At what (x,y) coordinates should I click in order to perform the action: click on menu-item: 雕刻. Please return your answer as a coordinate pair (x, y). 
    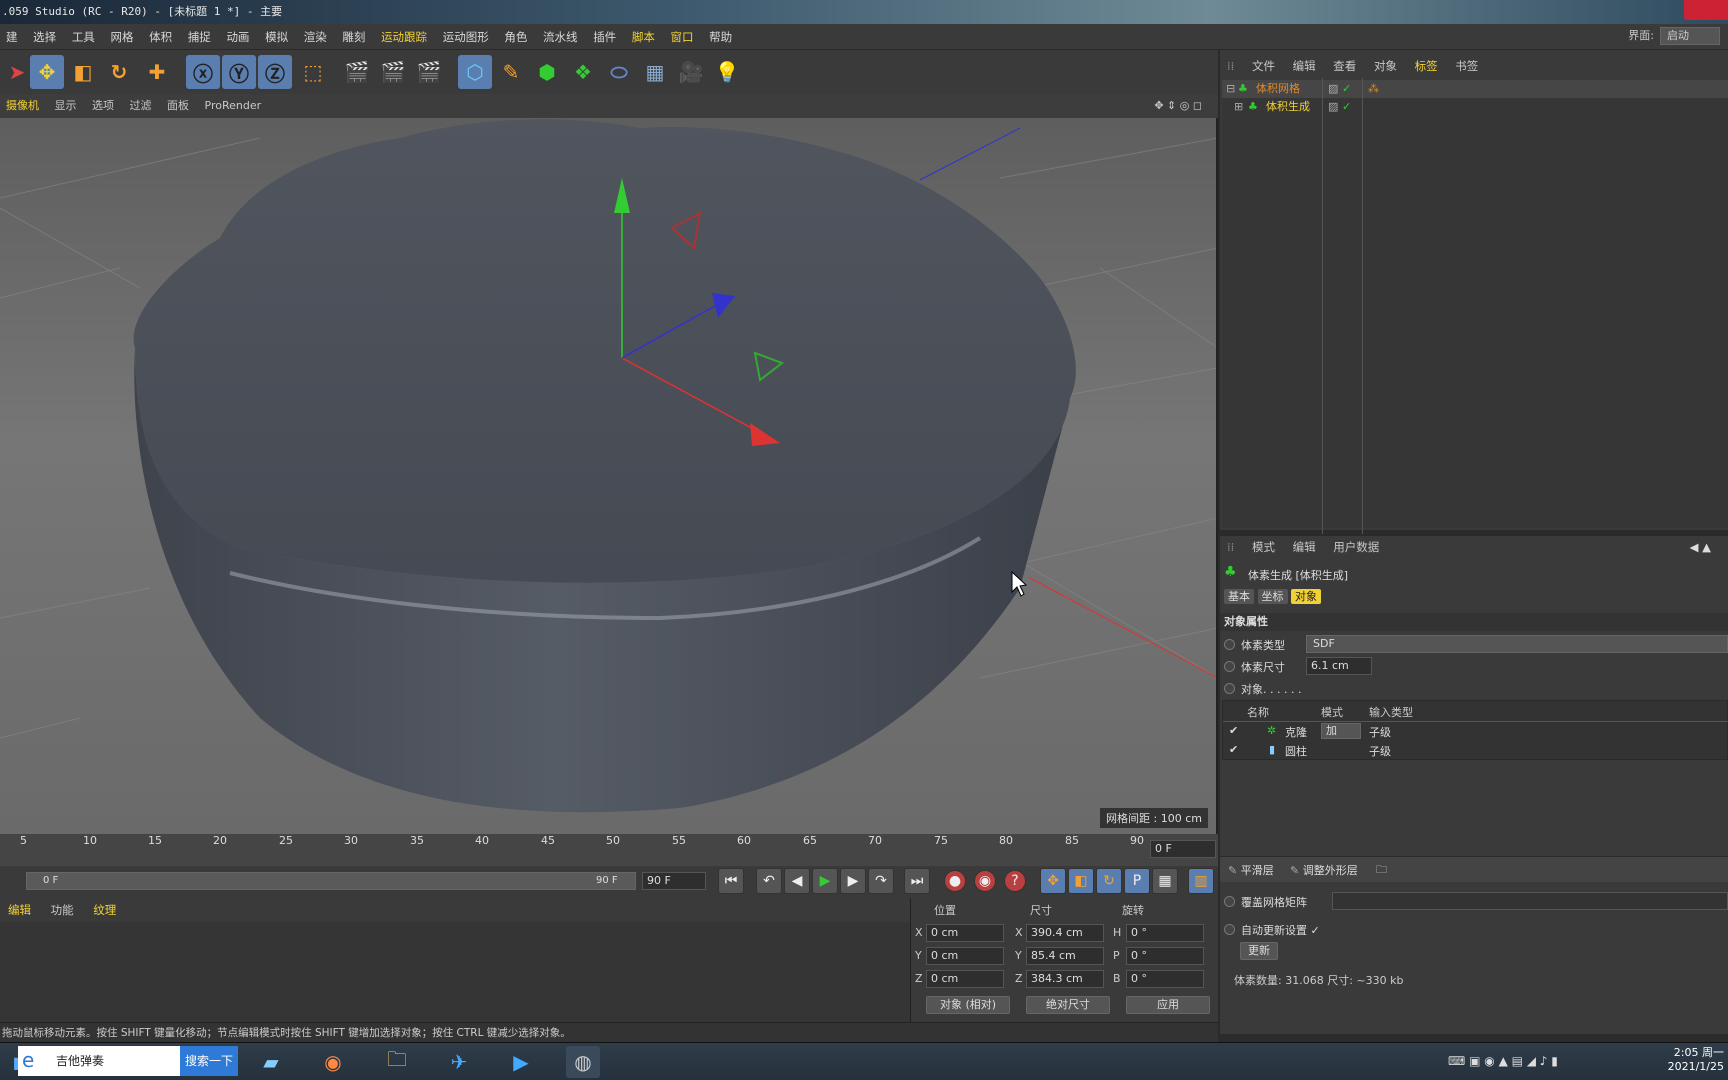
    Looking at the image, I should click on (353, 37).